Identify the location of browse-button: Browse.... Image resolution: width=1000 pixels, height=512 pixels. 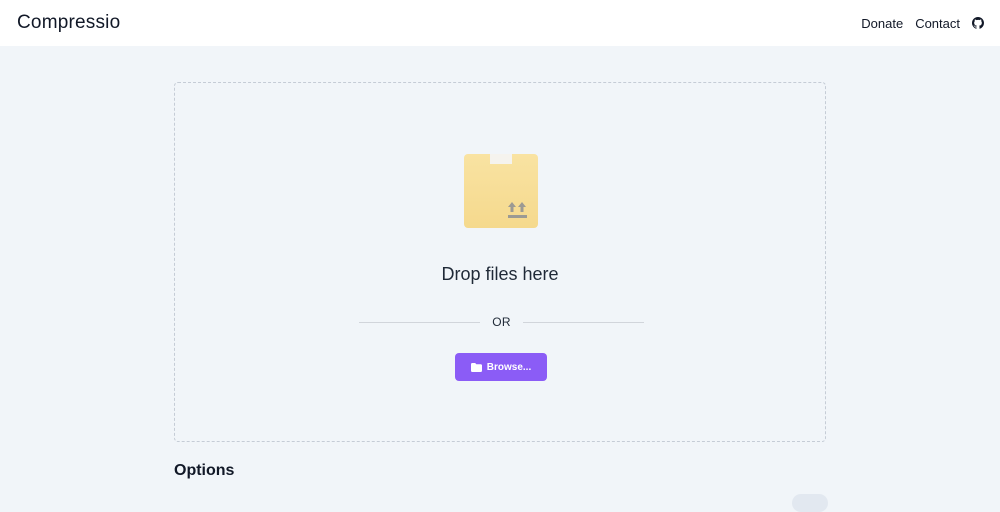
(501, 367).